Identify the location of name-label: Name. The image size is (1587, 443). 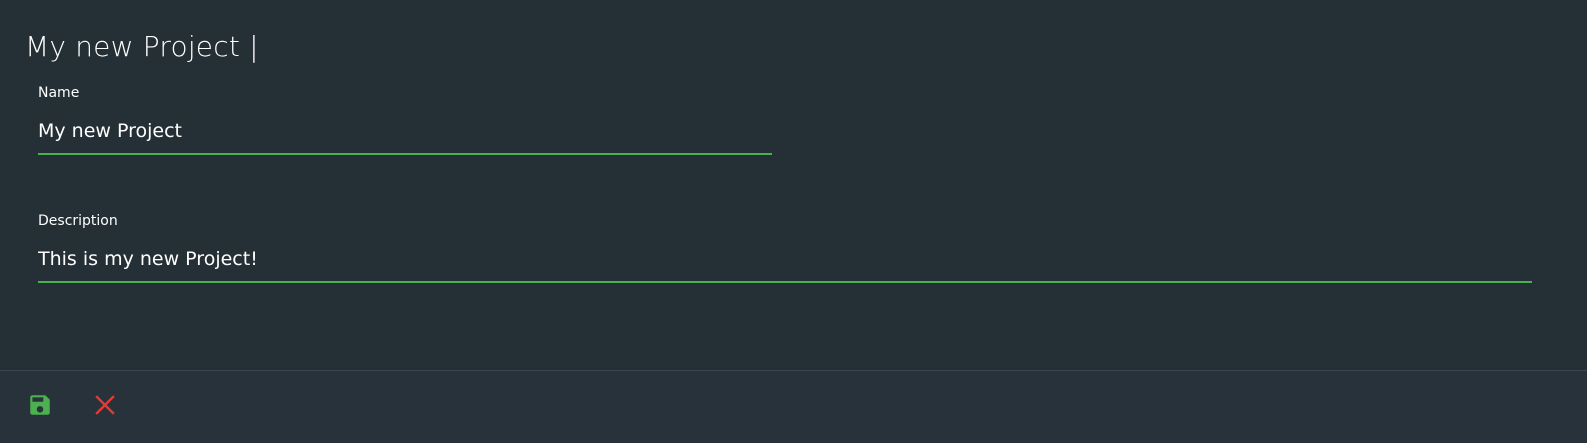
(59, 93).